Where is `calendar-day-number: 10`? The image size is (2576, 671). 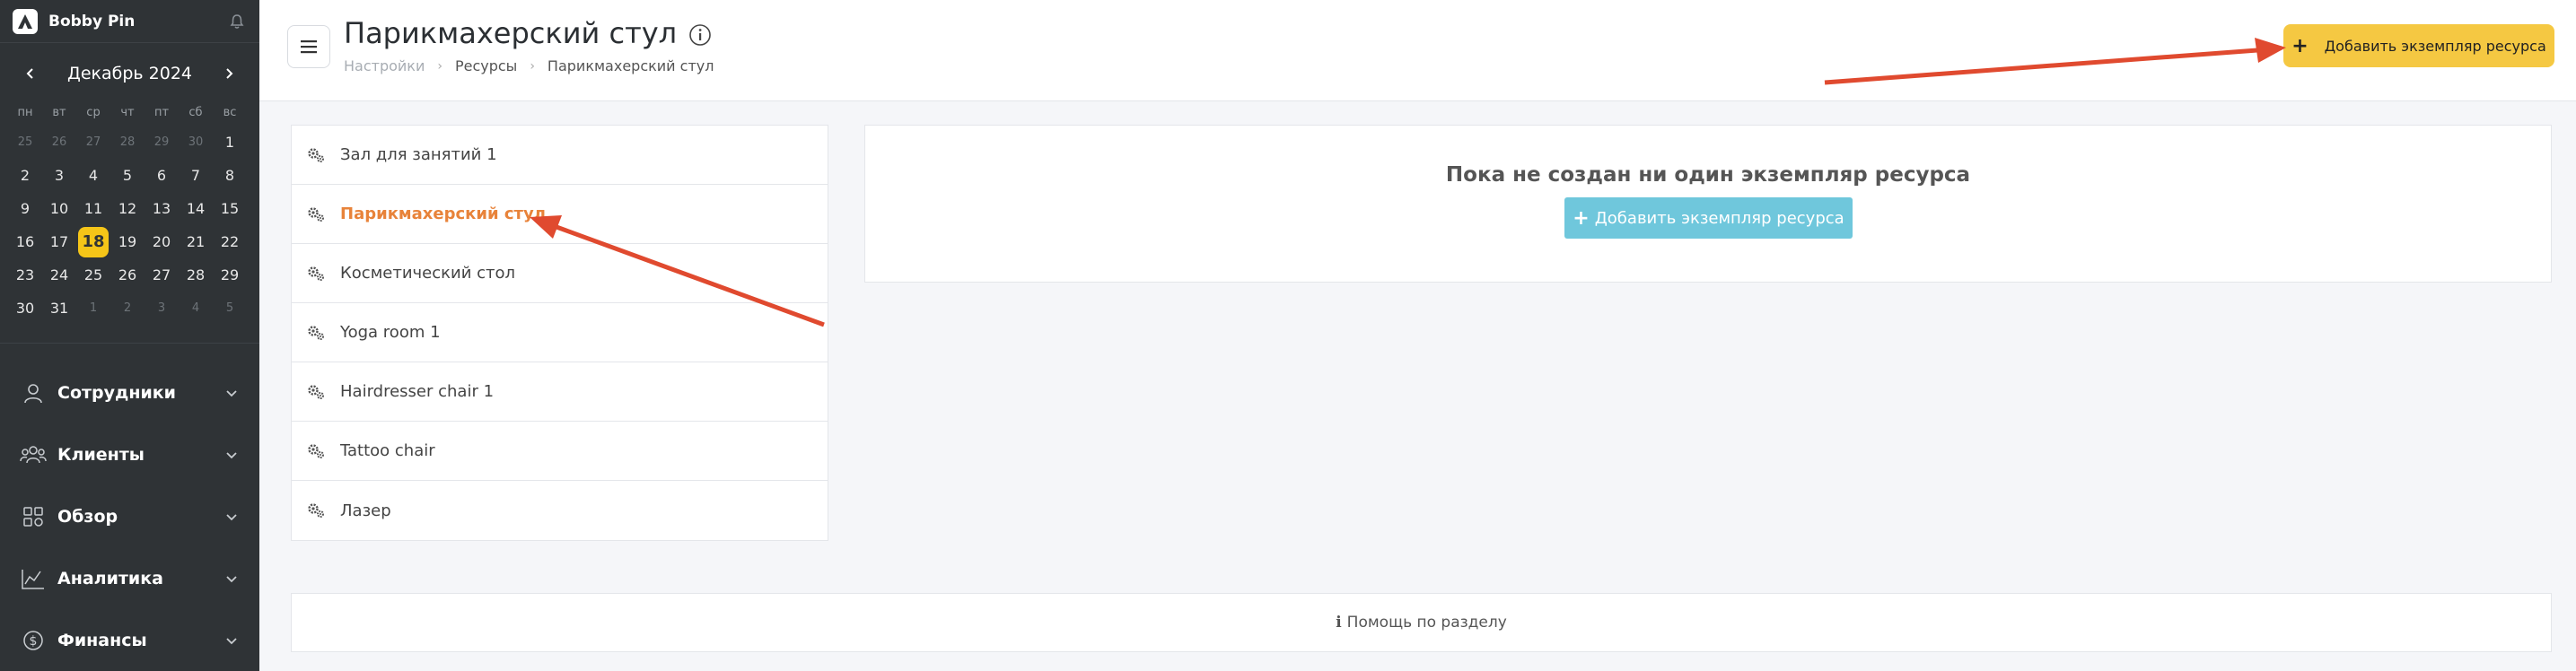 calendar-day-number: 10 is located at coordinates (59, 208).